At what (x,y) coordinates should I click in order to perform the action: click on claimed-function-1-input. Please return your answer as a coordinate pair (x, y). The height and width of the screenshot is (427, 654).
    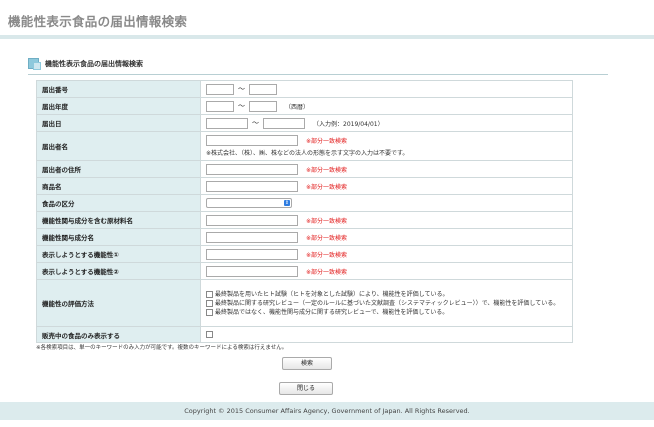
    Looking at the image, I should click on (252, 254).